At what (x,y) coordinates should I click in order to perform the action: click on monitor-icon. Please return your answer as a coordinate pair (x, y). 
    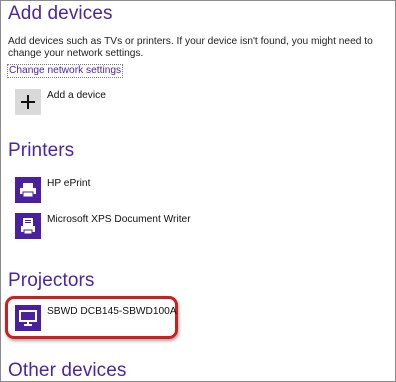
    Looking at the image, I should click on (28, 318).